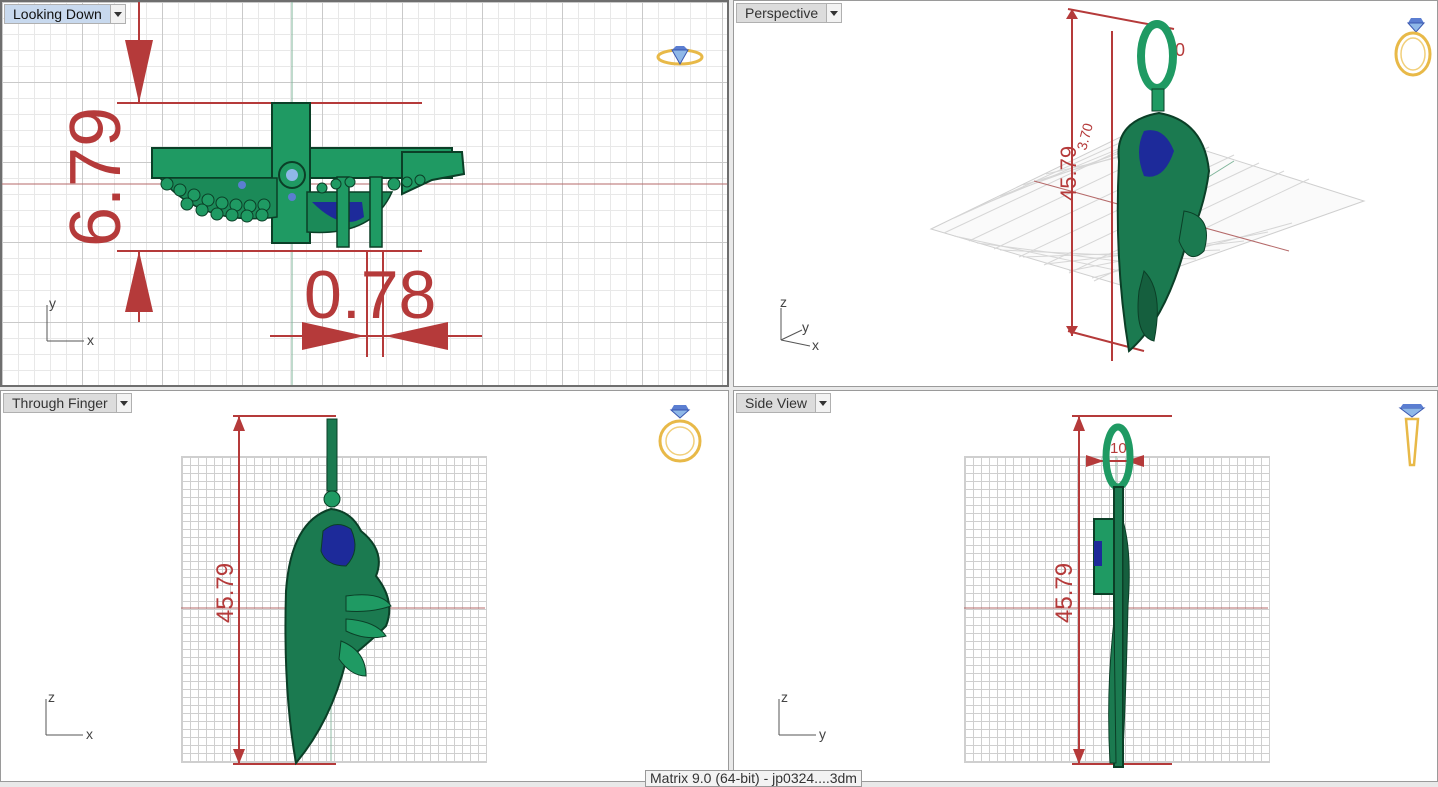  What do you see at coordinates (753, 778) in the screenshot?
I see `status-tooltip: Matrix 9.0 (64-bit) - jp0324....3dm` at bounding box center [753, 778].